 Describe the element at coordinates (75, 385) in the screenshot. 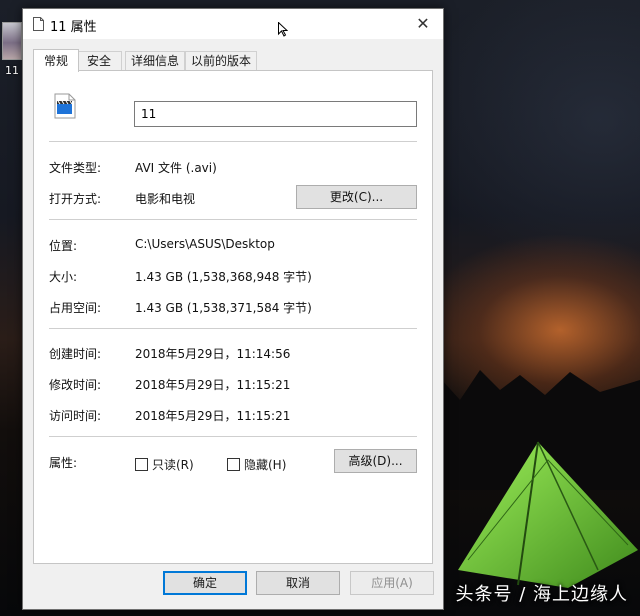

I see `modified-label: 修改时间:` at that location.